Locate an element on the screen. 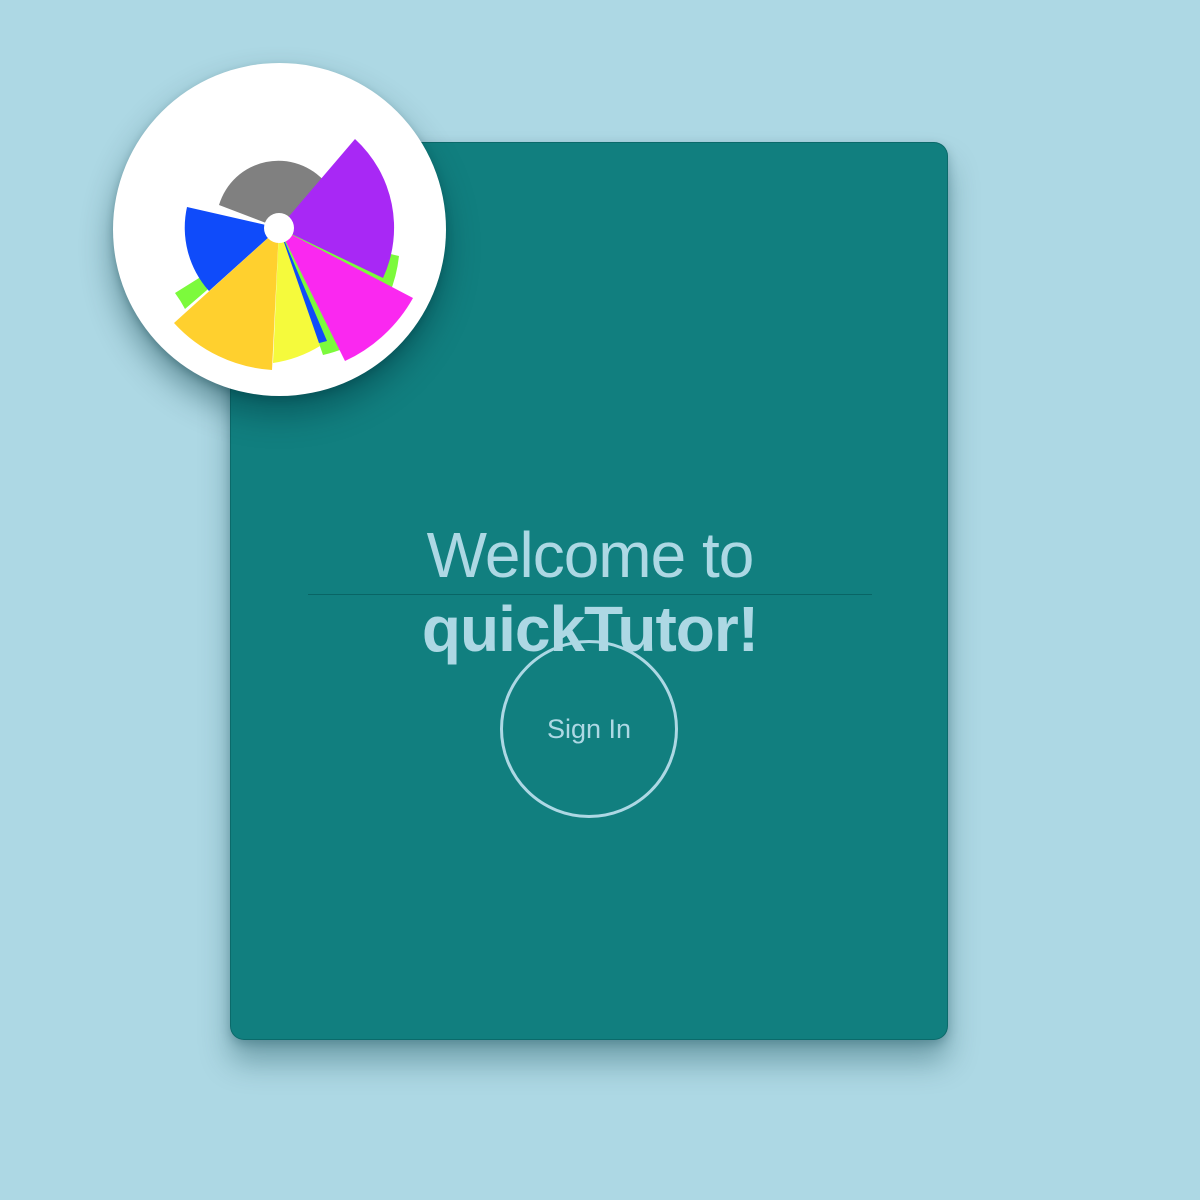 The width and height of the screenshot is (1200, 1200). logo-badge is located at coordinates (279, 229).